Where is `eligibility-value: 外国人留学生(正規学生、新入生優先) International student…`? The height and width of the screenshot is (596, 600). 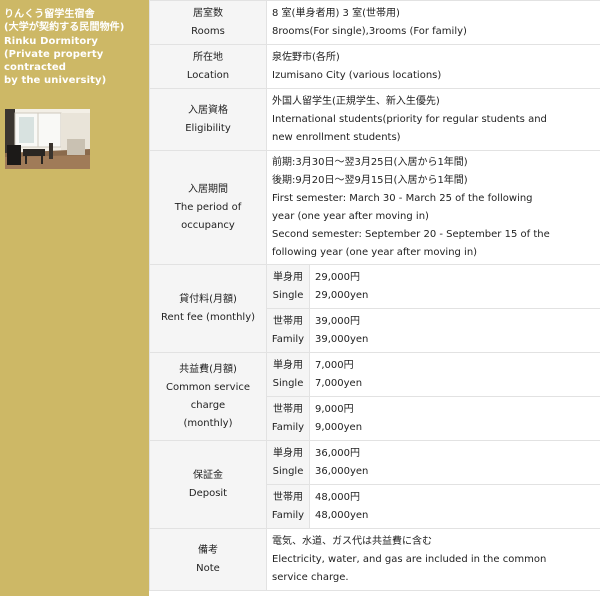
eligibility-value: 外国人留学生(正規学生、新入生優先) International student… is located at coordinates (432, 119).